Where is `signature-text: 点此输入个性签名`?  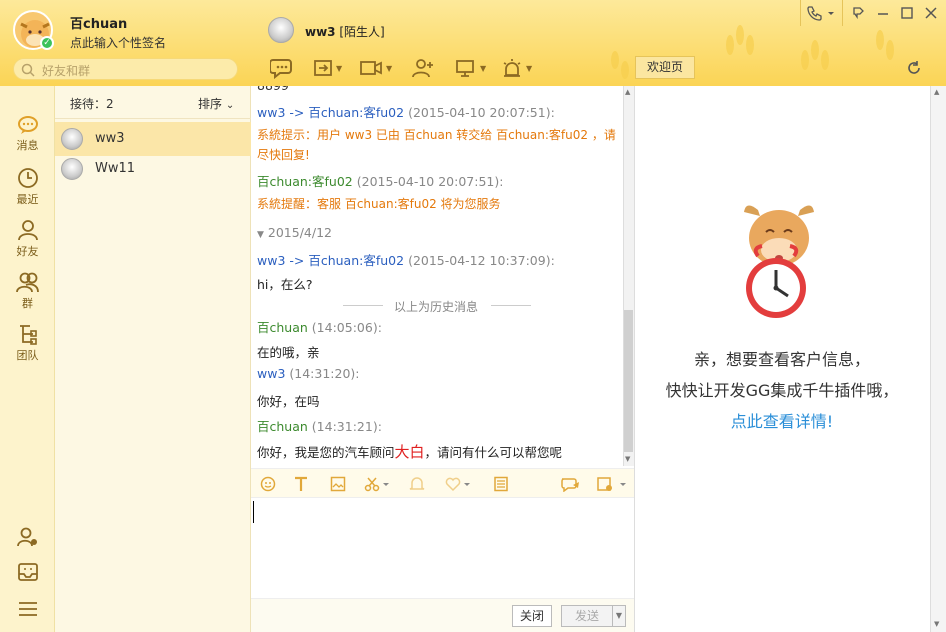
signature-text: 点此输入个性签名 is located at coordinates (118, 42).